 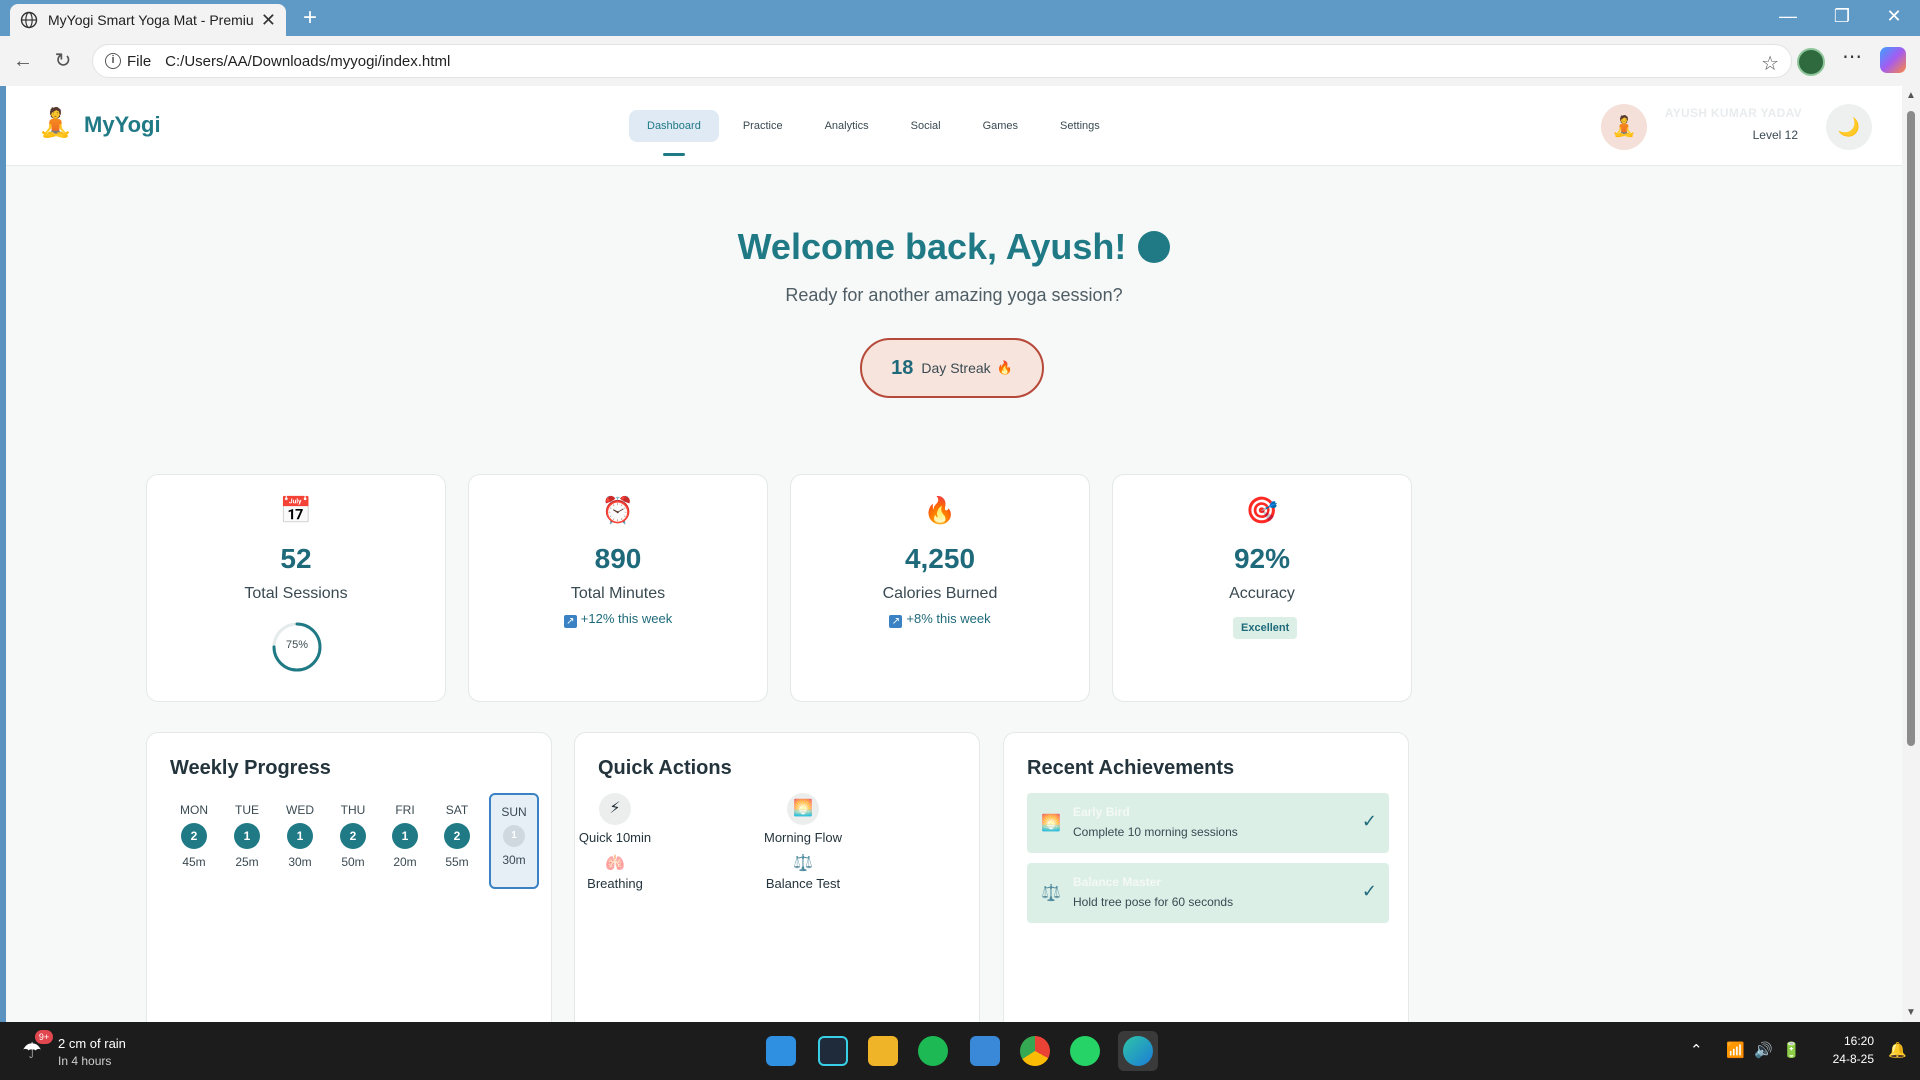 What do you see at coordinates (940, 588) in the screenshot?
I see `stat-card-calories: 🔥 4,250 Calories Burned ↗ +8% this week` at bounding box center [940, 588].